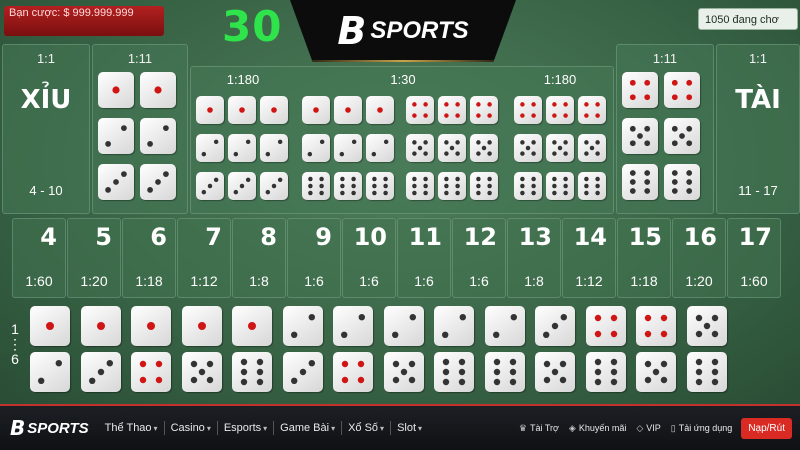  What do you see at coordinates (699, 258) in the screenshot?
I see `bet-total-16: 16 1:20` at bounding box center [699, 258].